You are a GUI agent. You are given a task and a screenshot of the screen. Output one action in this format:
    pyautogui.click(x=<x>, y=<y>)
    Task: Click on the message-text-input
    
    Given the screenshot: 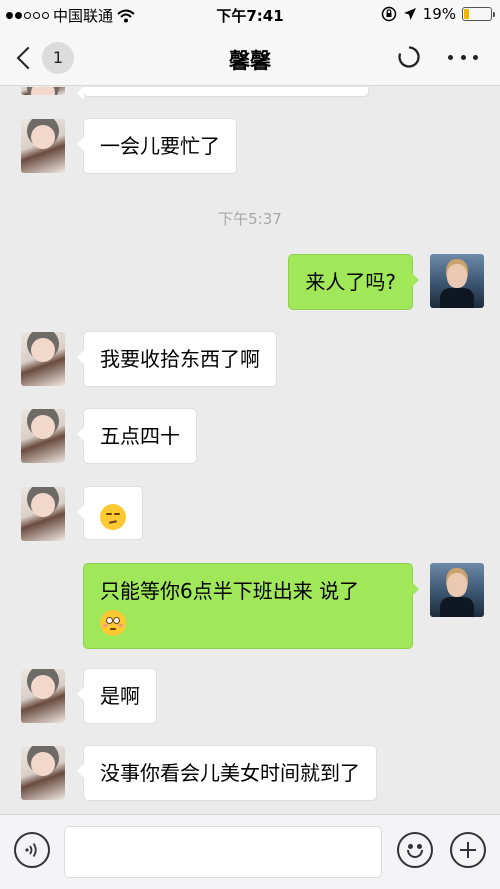 What is the action you would take?
    pyautogui.click(x=223, y=852)
    